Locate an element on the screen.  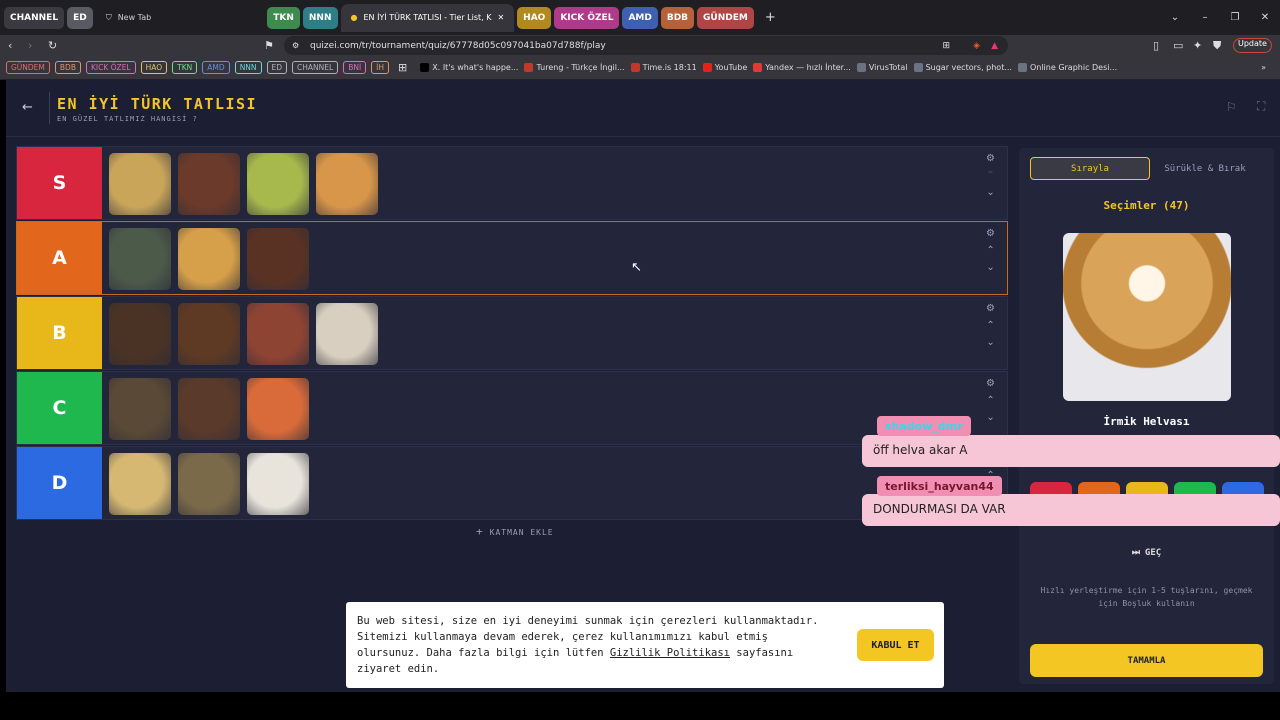
add-layer-button: + KATMAN EKLE is located at coordinates (515, 531).